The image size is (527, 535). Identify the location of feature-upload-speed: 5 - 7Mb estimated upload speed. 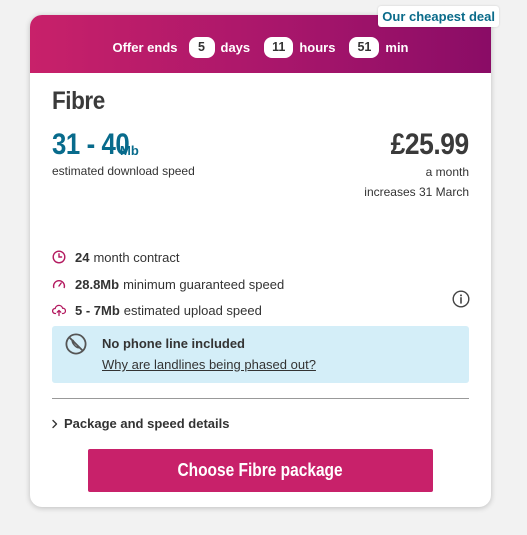
(157, 310).